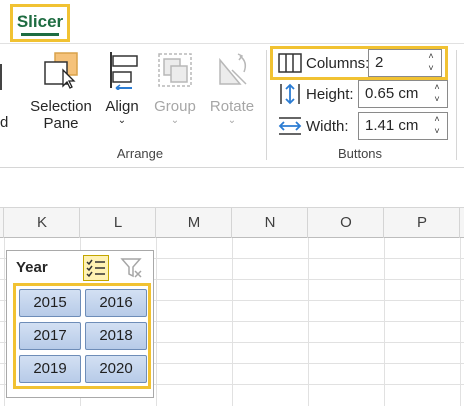 The width and height of the screenshot is (464, 406). Describe the element at coordinates (437, 126) in the screenshot. I see `width-spinner-icon: ˄ ˅` at that location.